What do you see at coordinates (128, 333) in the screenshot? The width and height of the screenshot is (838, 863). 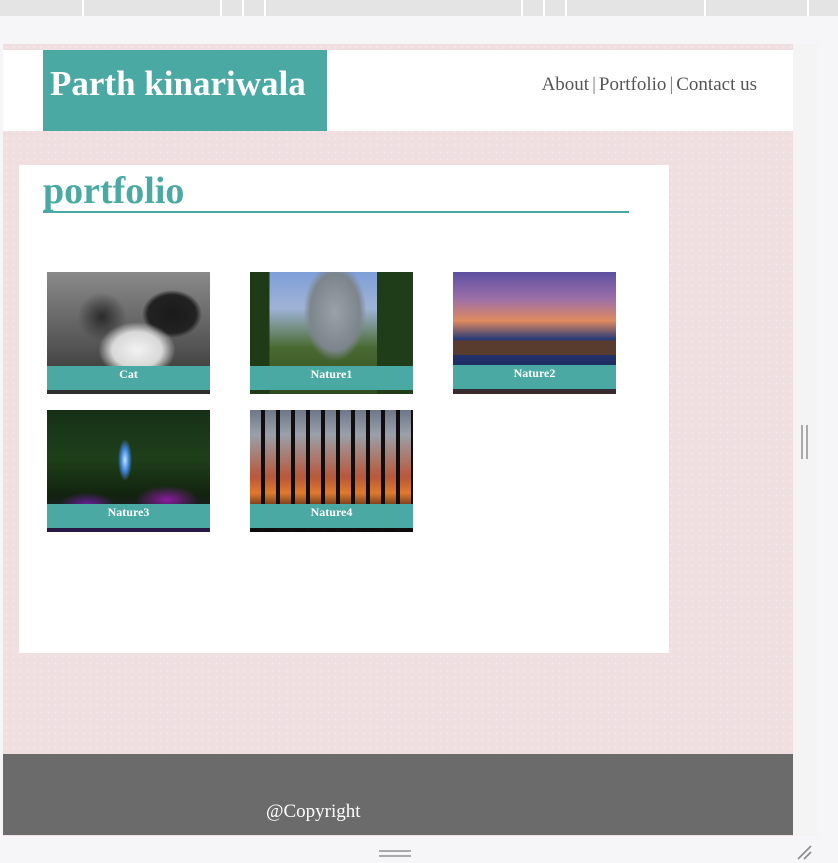 I see `gallery-item-cat: Cat` at bounding box center [128, 333].